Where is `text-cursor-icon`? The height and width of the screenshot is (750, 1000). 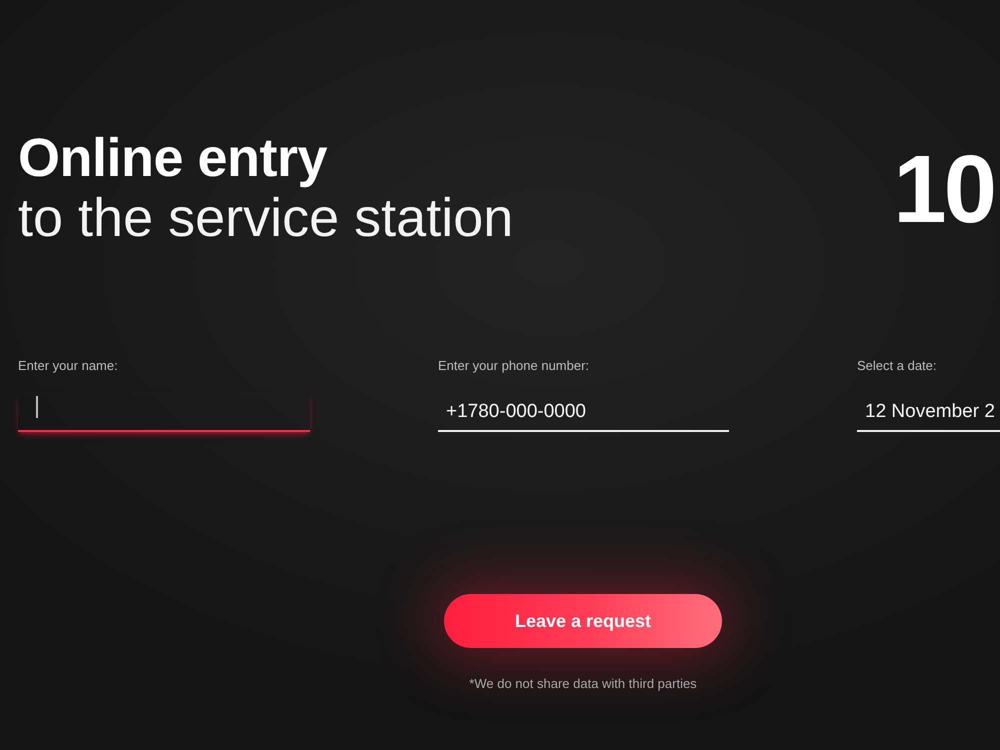 text-cursor-icon is located at coordinates (37, 407).